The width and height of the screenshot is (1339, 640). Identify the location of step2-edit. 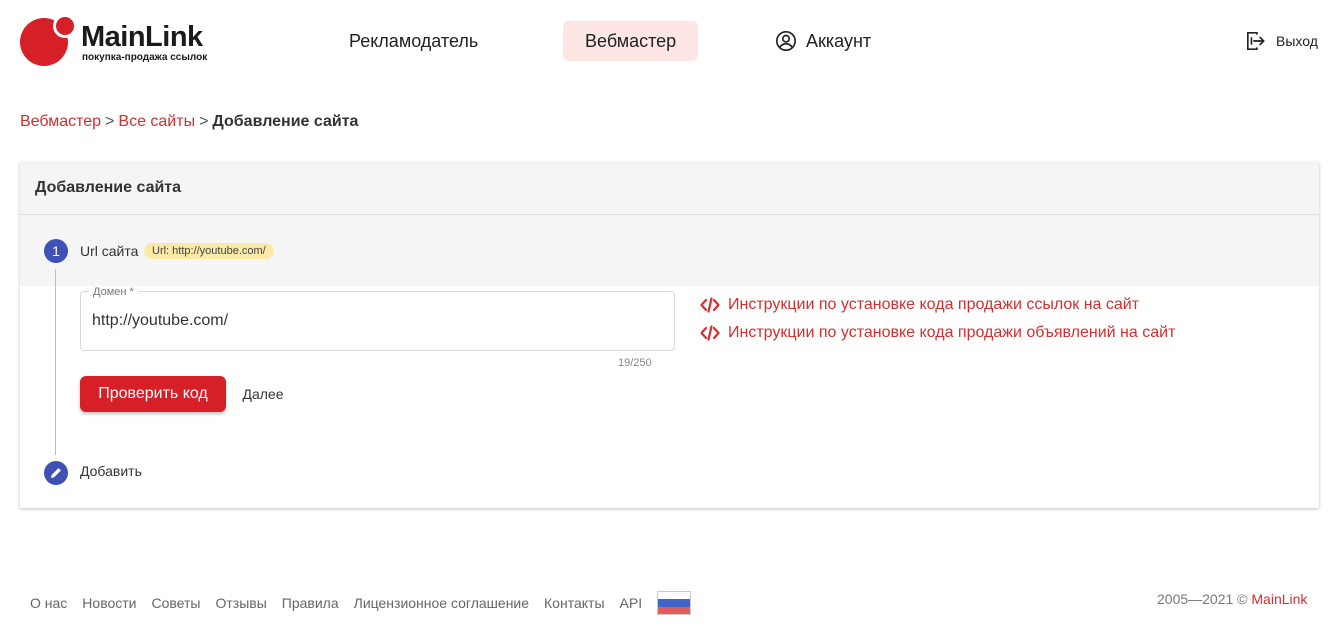
(56, 473).